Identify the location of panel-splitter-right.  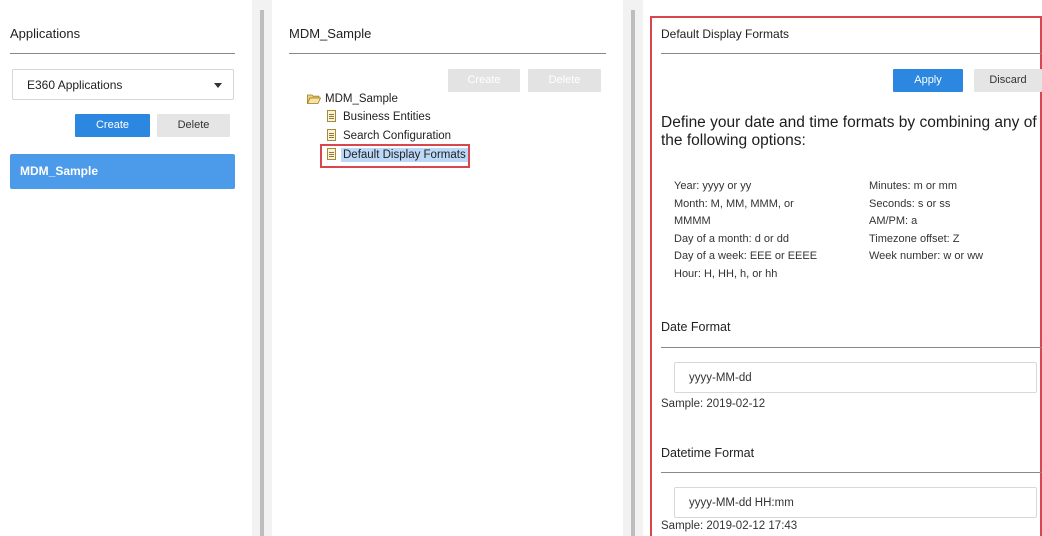
(633, 268).